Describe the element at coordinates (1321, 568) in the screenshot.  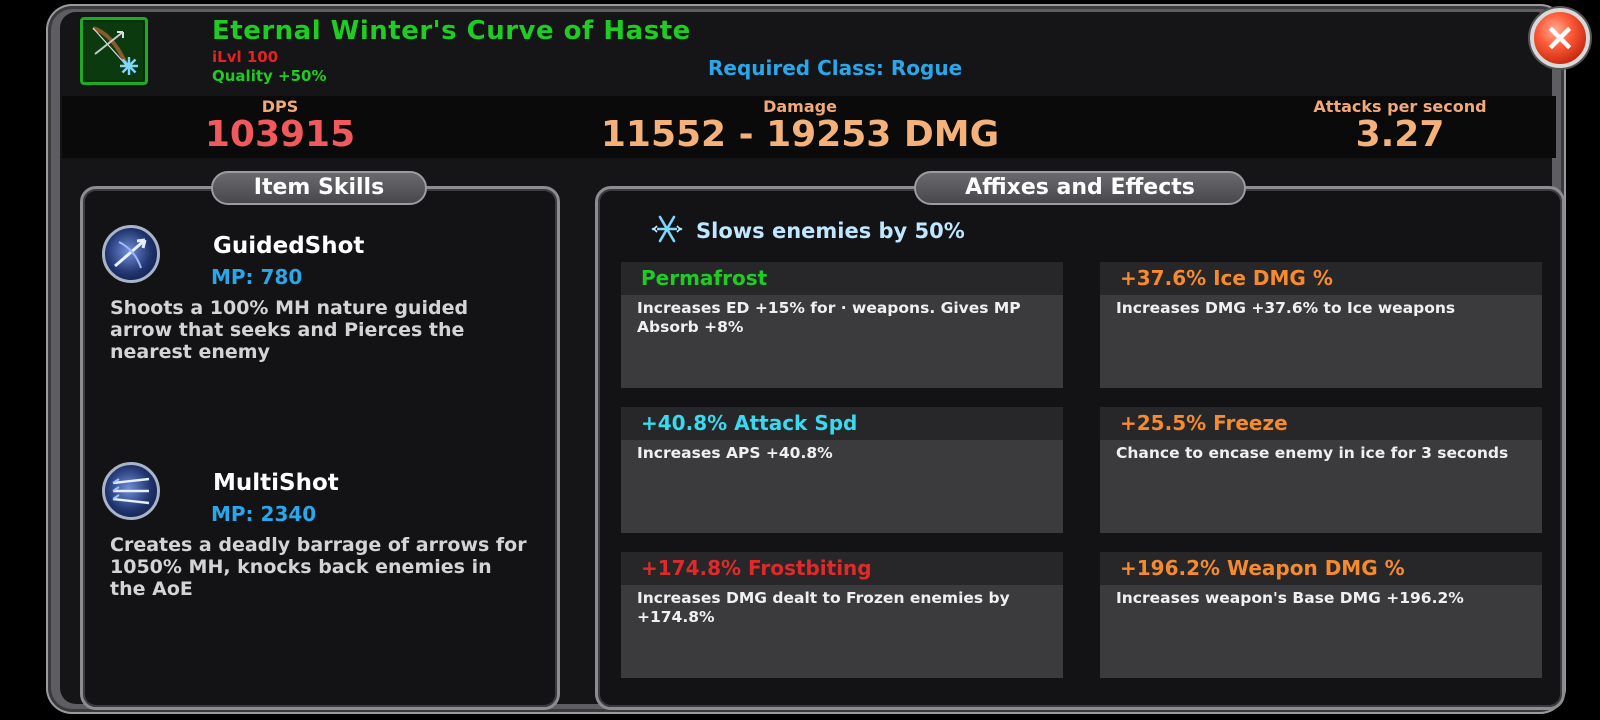
I see `affix-title: +196.2% Weapon DMG %` at that location.